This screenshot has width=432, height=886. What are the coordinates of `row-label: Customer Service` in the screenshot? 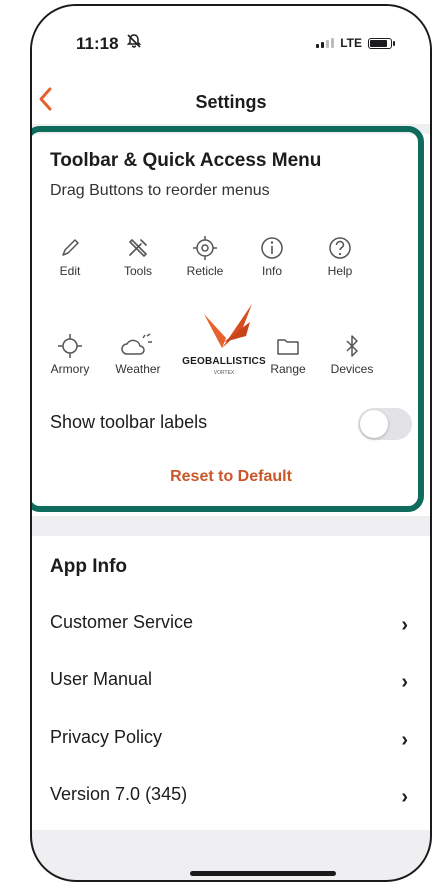 It's located at (122, 622).